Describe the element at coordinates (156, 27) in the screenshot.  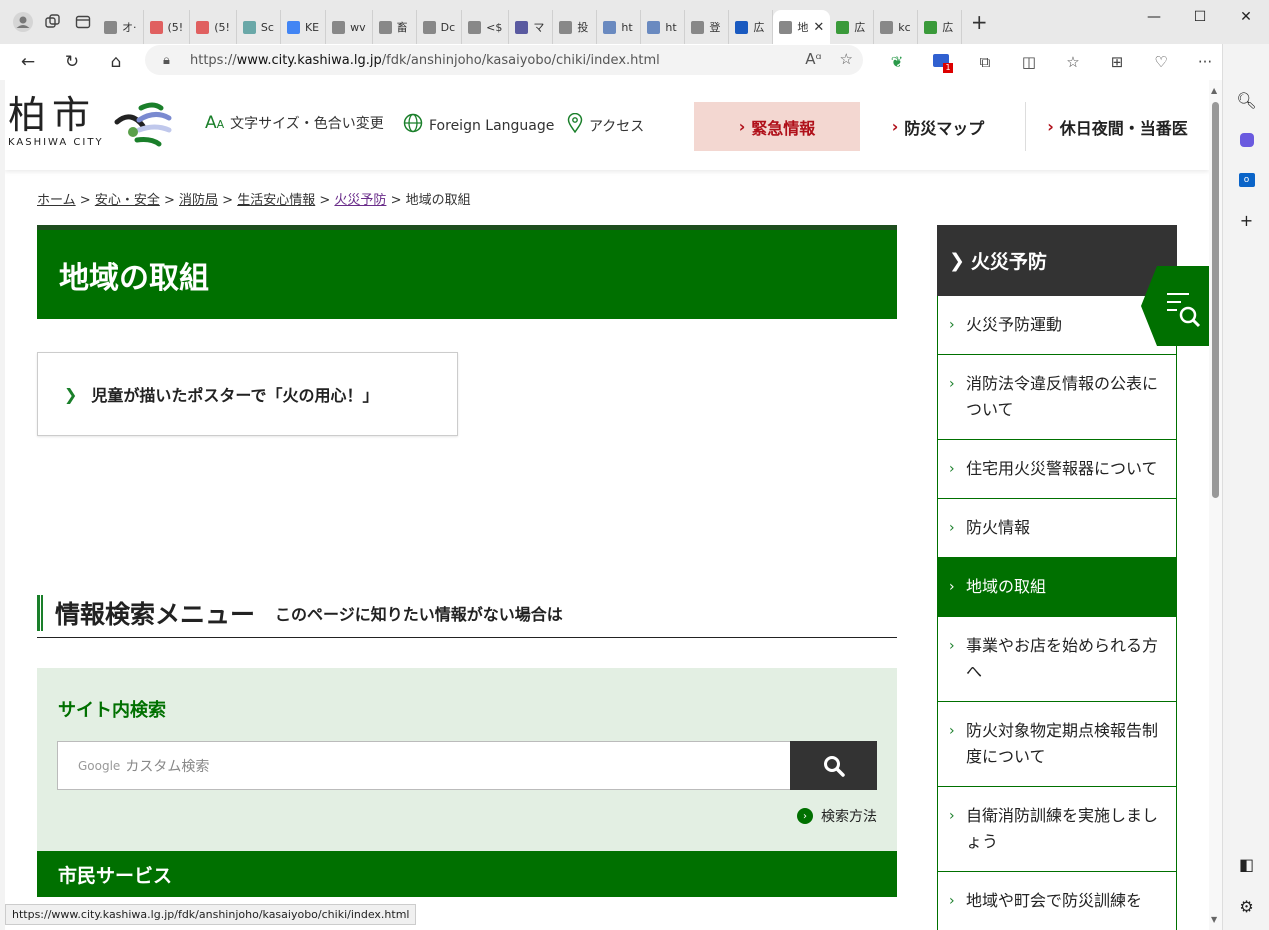
I see `youtube-icon` at that location.